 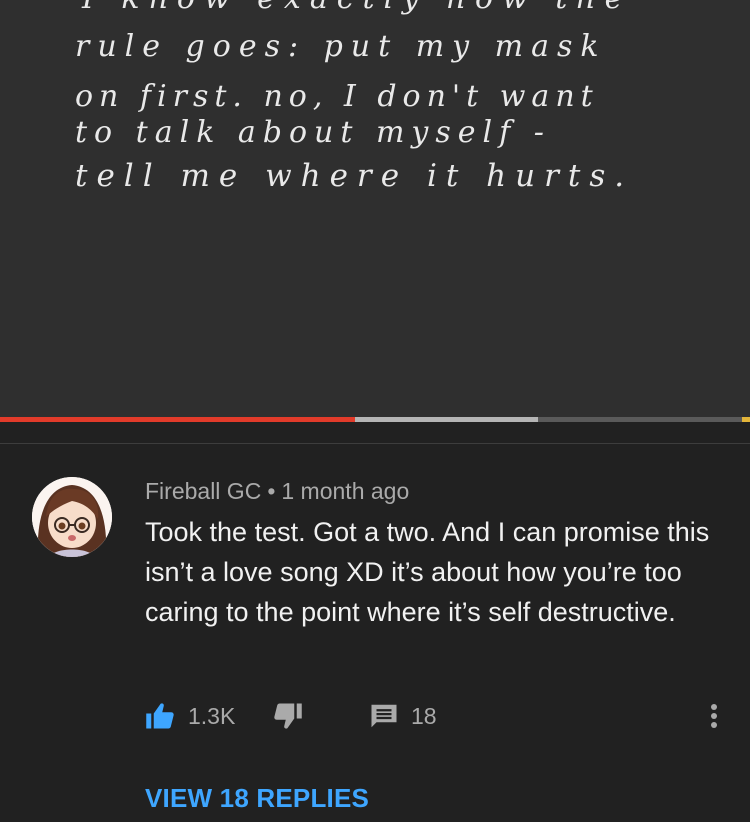 I want to click on comment-meta: Fireball GC • 1 month ago, so click(x=277, y=491).